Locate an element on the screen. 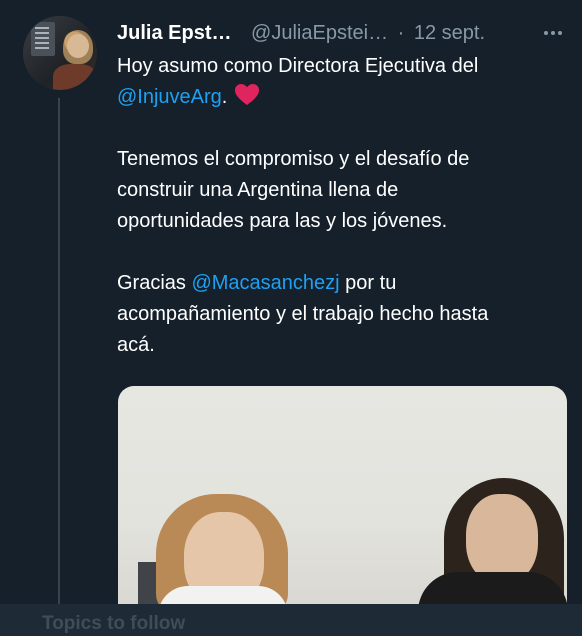  text-line: acá. is located at coordinates (136, 345).